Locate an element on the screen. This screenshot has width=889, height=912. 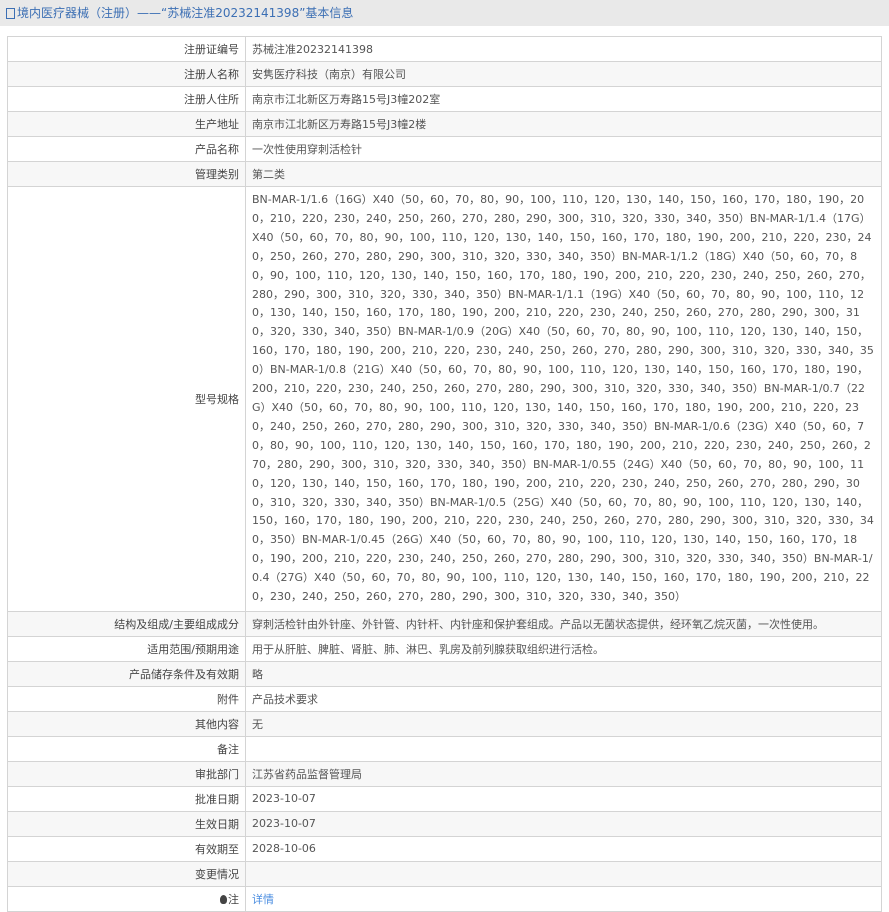
table-row: 注册人住所 南京市江北新区万寿路15号J3幢202室 is located at coordinates (444, 99).